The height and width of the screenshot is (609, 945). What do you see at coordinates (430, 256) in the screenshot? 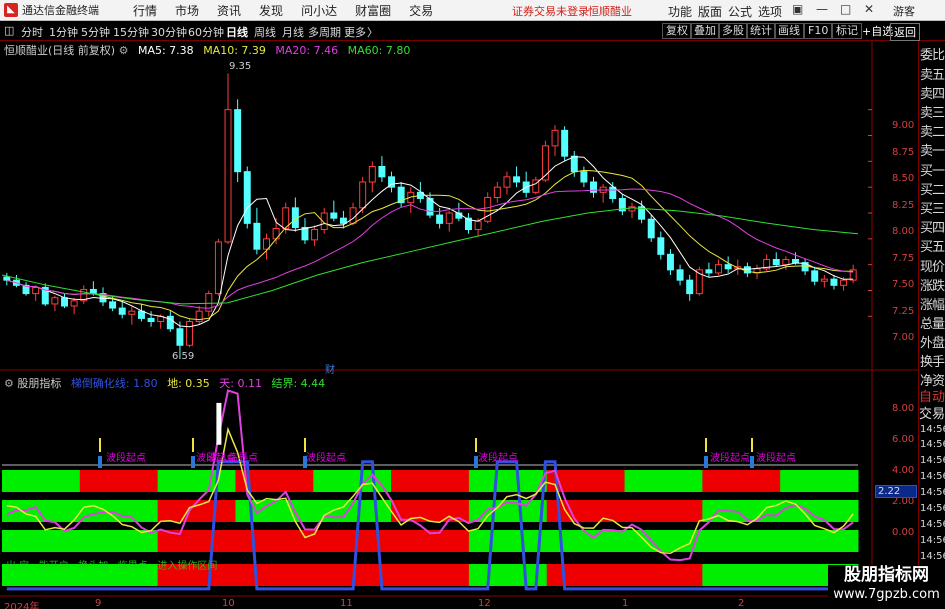
I see `ma60-line` at bounding box center [430, 256].